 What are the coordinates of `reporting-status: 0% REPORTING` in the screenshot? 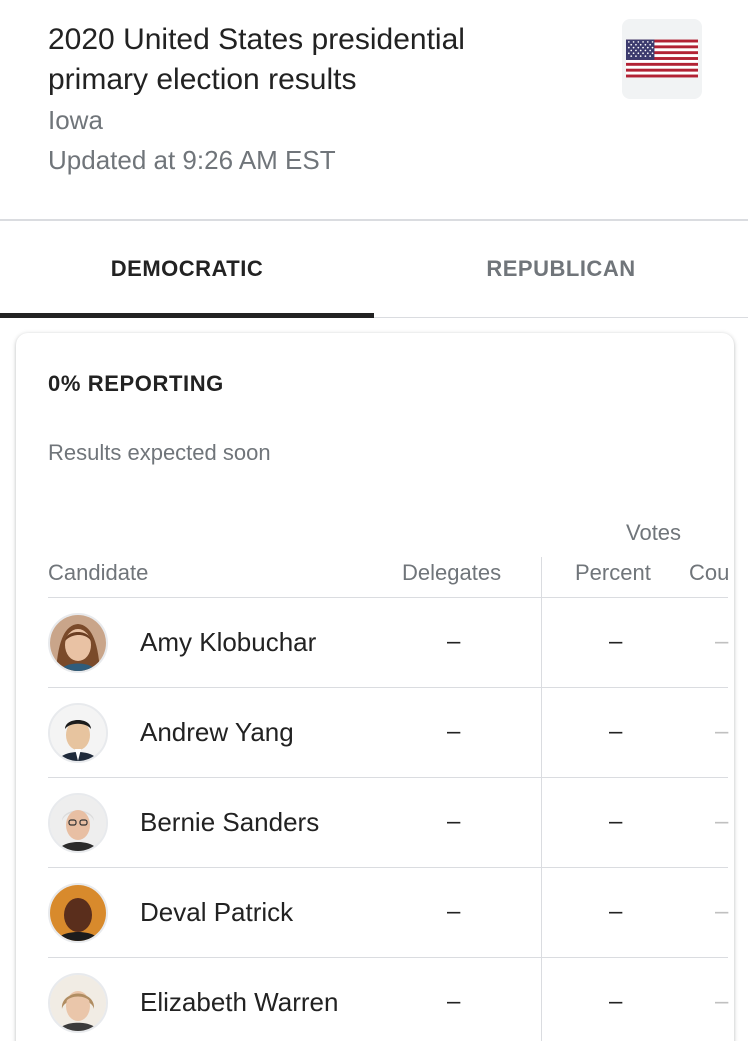 It's located at (136, 383).